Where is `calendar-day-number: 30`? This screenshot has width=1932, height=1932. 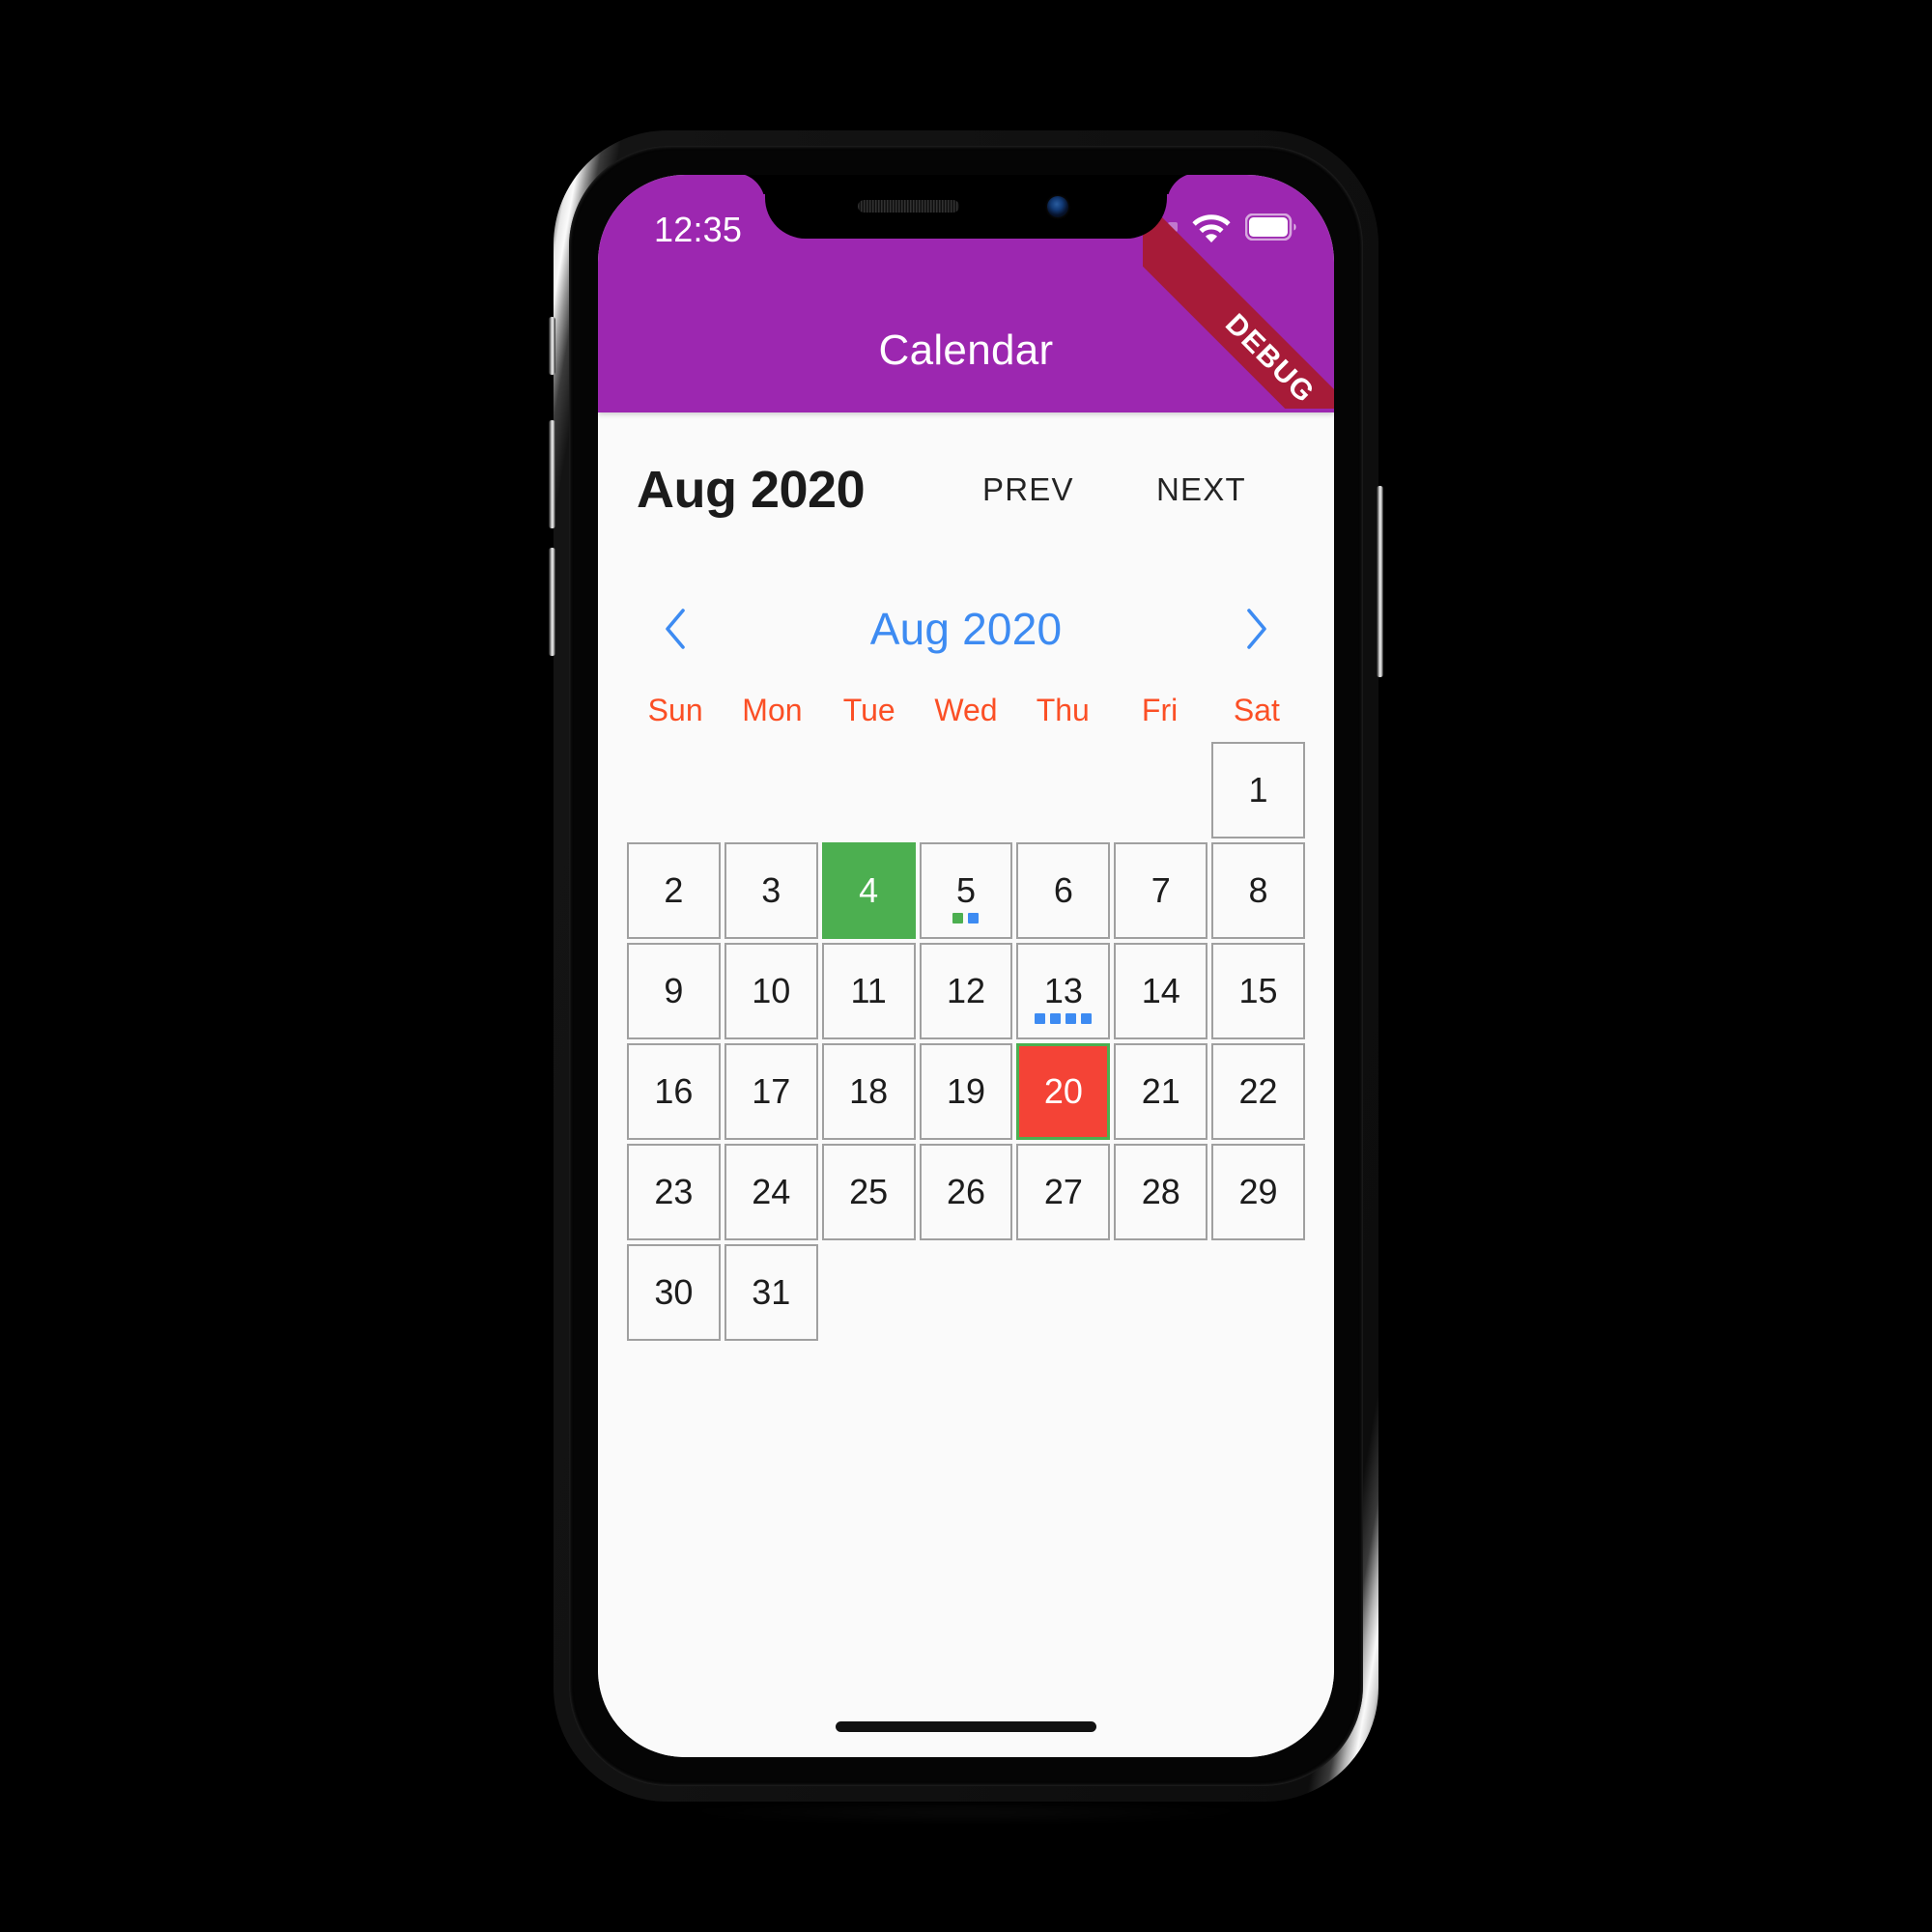 calendar-day-number: 30 is located at coordinates (674, 1292).